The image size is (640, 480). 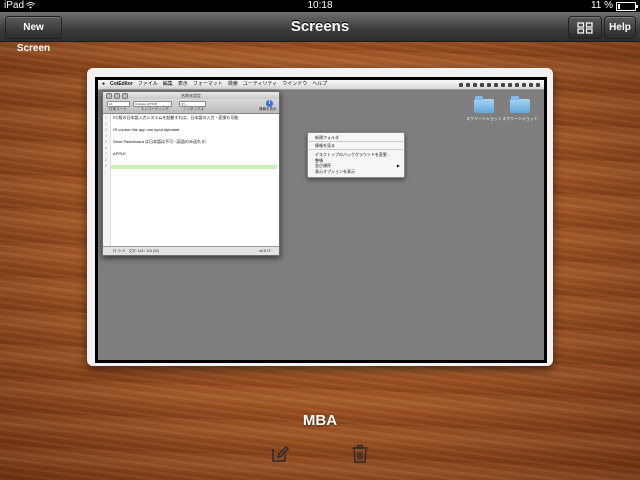 I want to click on toolbar-label: 情報を表示, so click(x=268, y=109).